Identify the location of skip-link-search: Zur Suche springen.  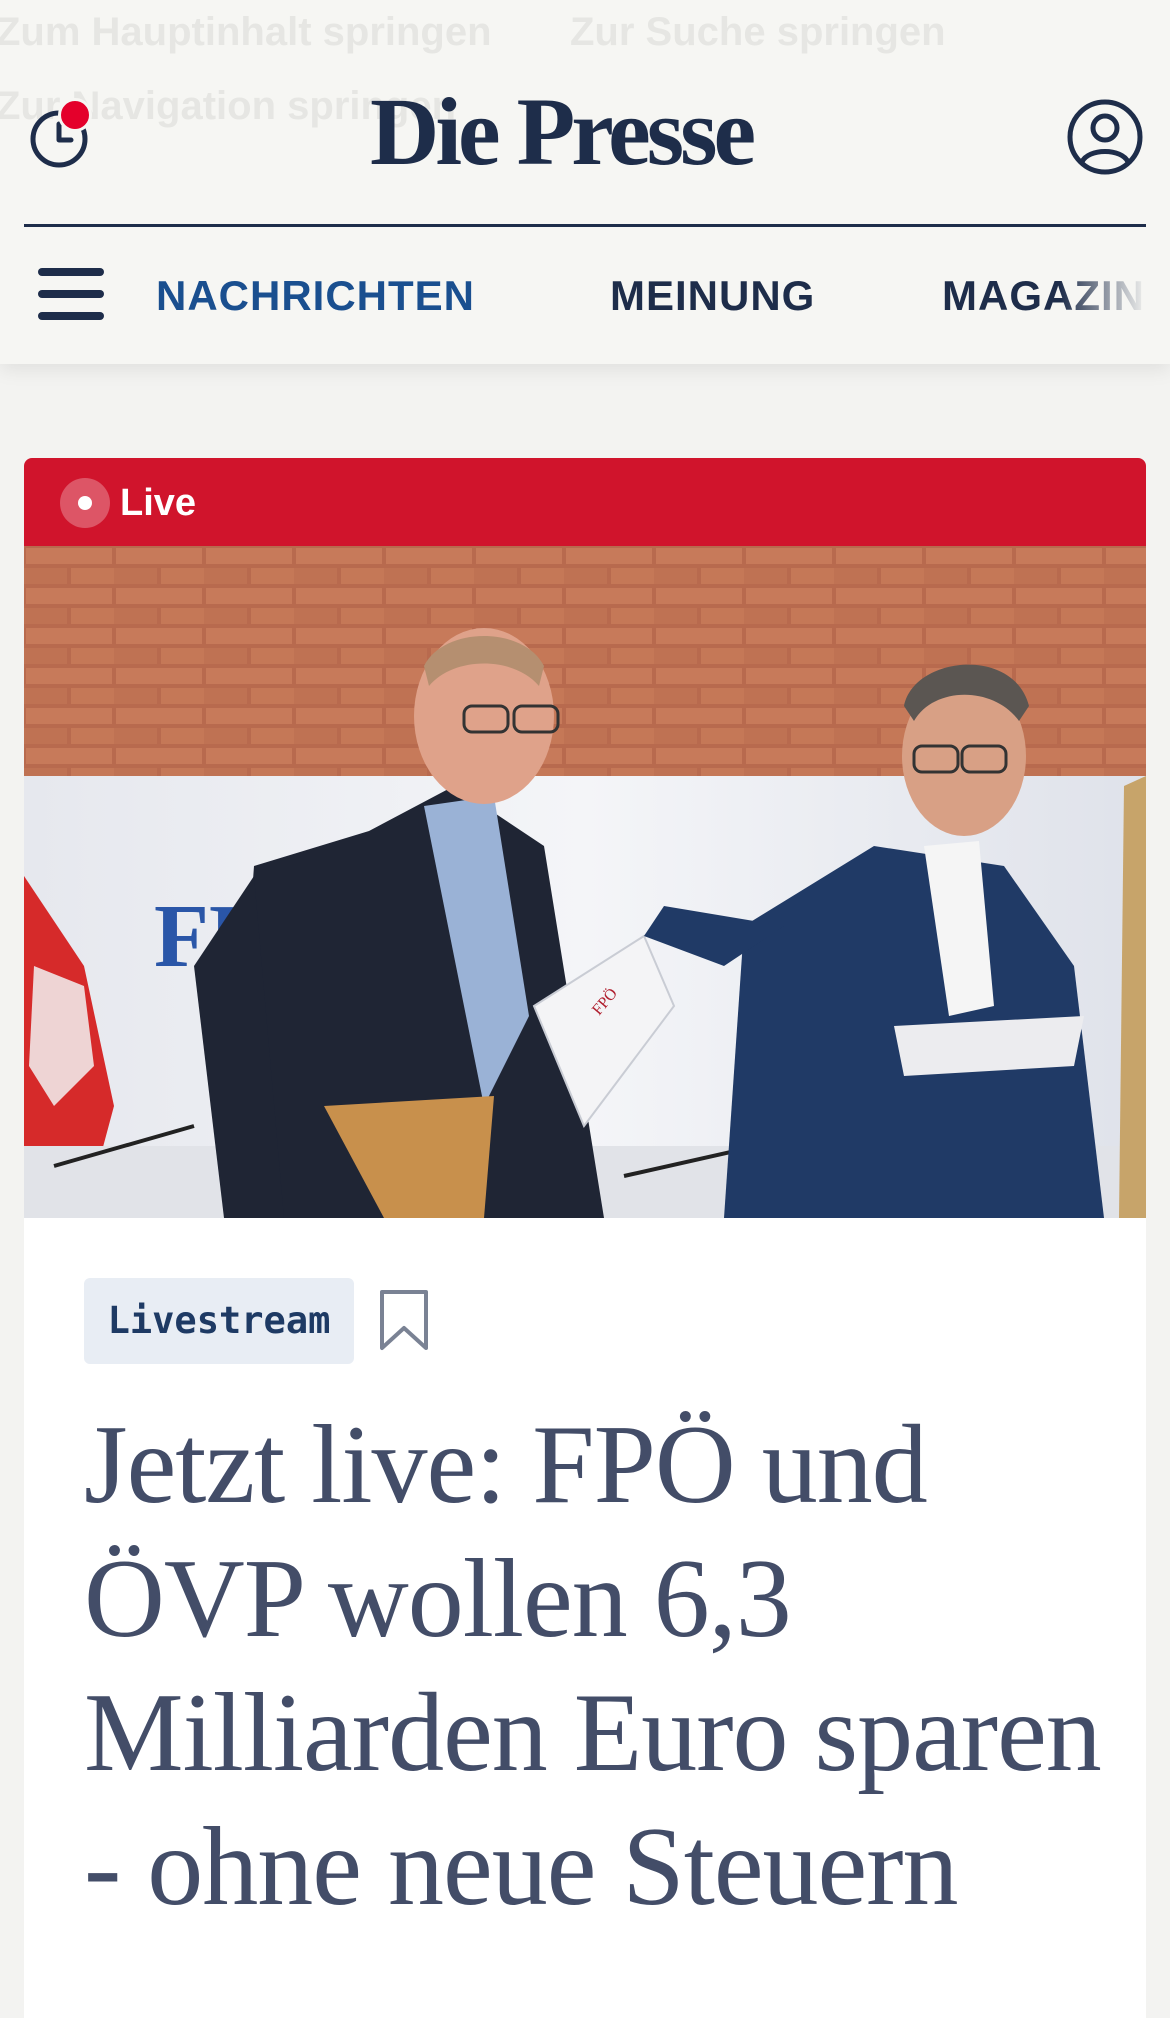
(758, 32).